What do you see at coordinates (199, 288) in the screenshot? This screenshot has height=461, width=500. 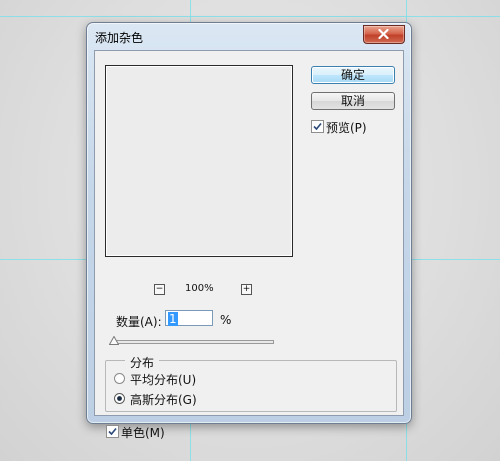 I see `zoom-level: 100%` at bounding box center [199, 288].